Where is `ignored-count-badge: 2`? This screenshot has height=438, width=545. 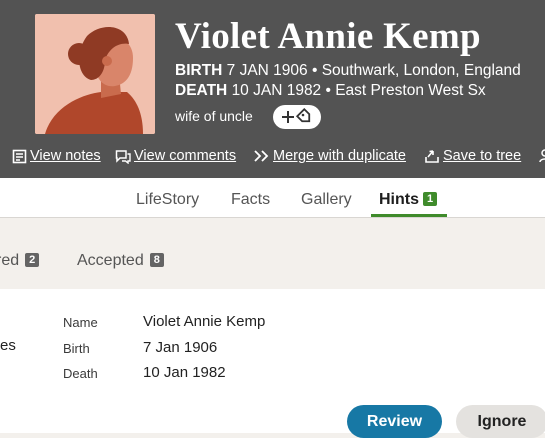
ignored-count-badge: 2 is located at coordinates (32, 260).